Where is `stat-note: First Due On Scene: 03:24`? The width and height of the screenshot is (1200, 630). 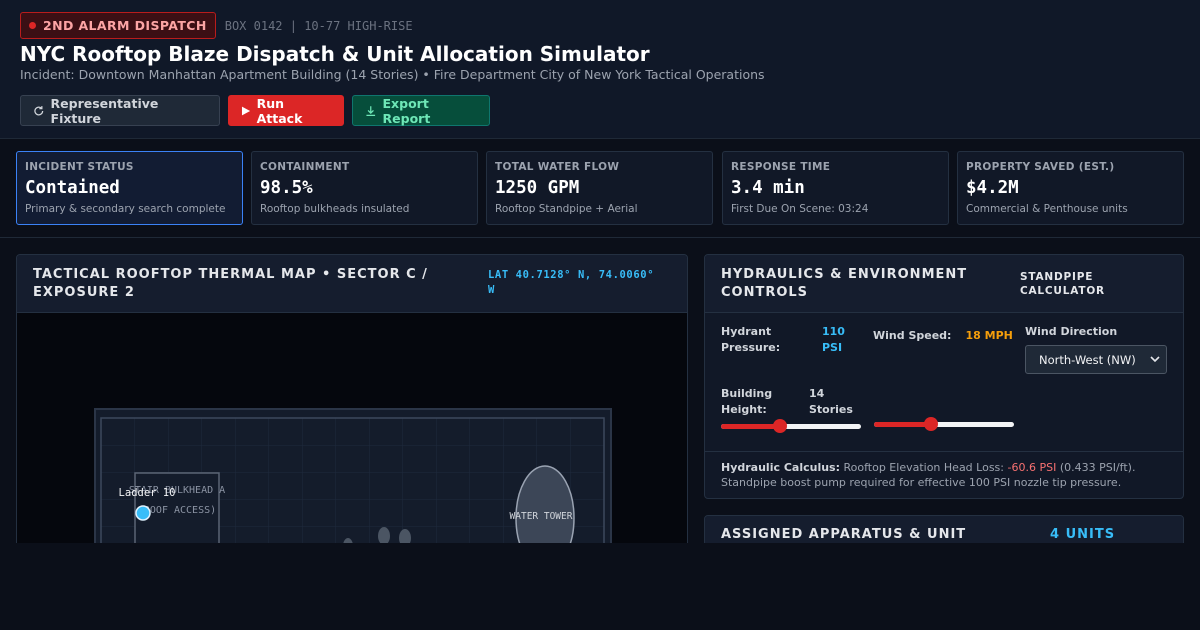
stat-note: First Due On Scene: 03:24 is located at coordinates (800, 209).